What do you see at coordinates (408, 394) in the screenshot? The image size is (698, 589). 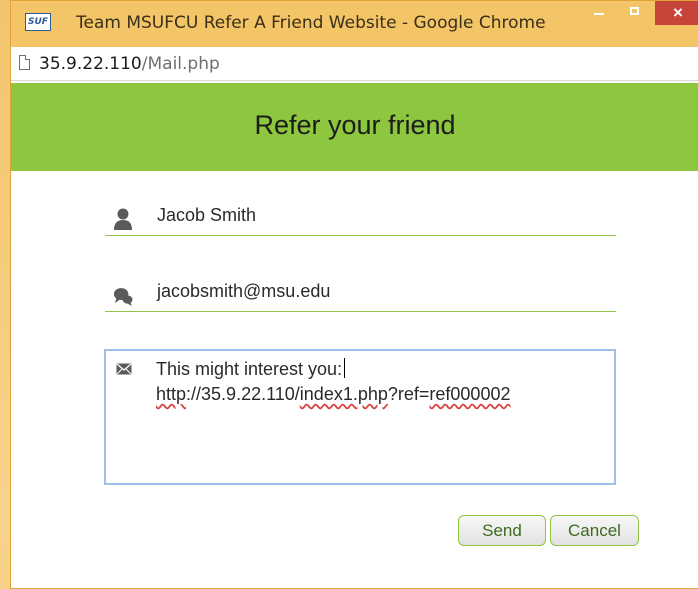 I see `message-url-query: ?ref=` at bounding box center [408, 394].